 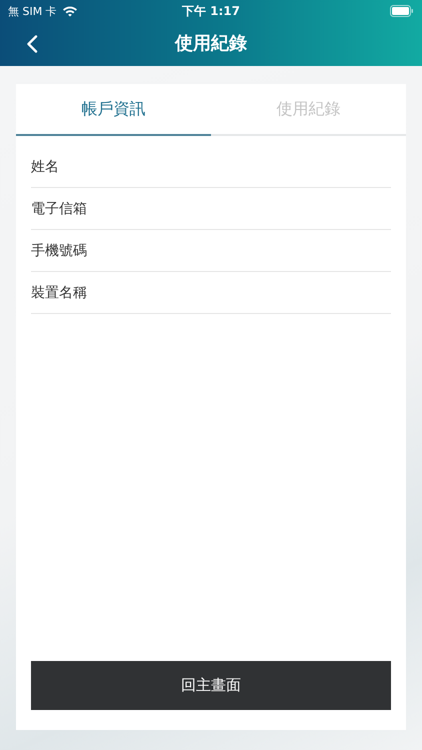 I want to click on carrier-text: 無 SIM 卡, so click(x=32, y=11).